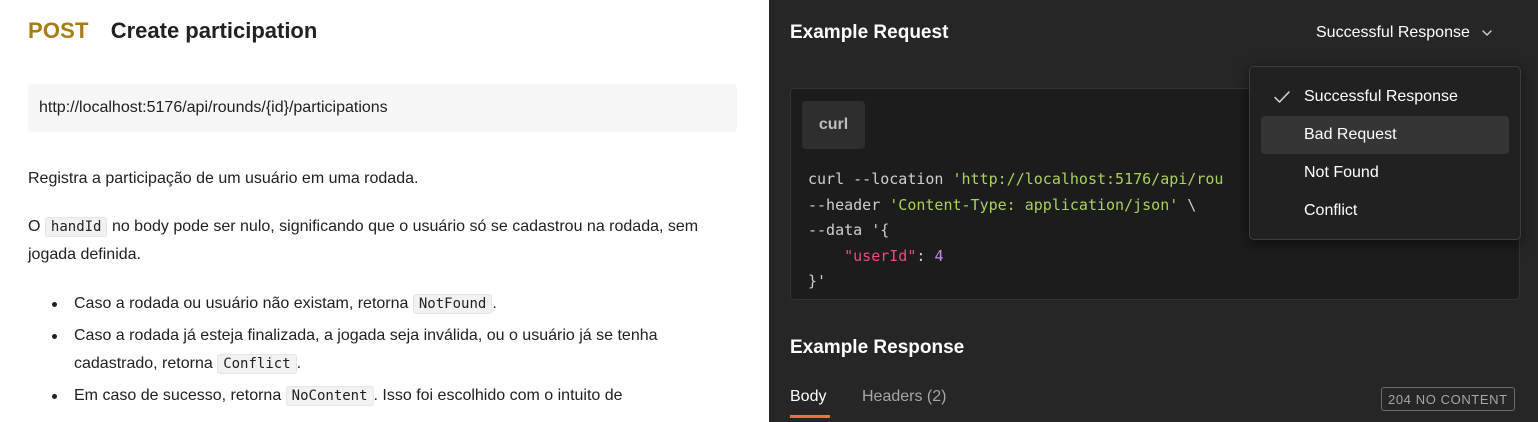 The image size is (1538, 422). I want to click on code-token: 4, so click(939, 255).